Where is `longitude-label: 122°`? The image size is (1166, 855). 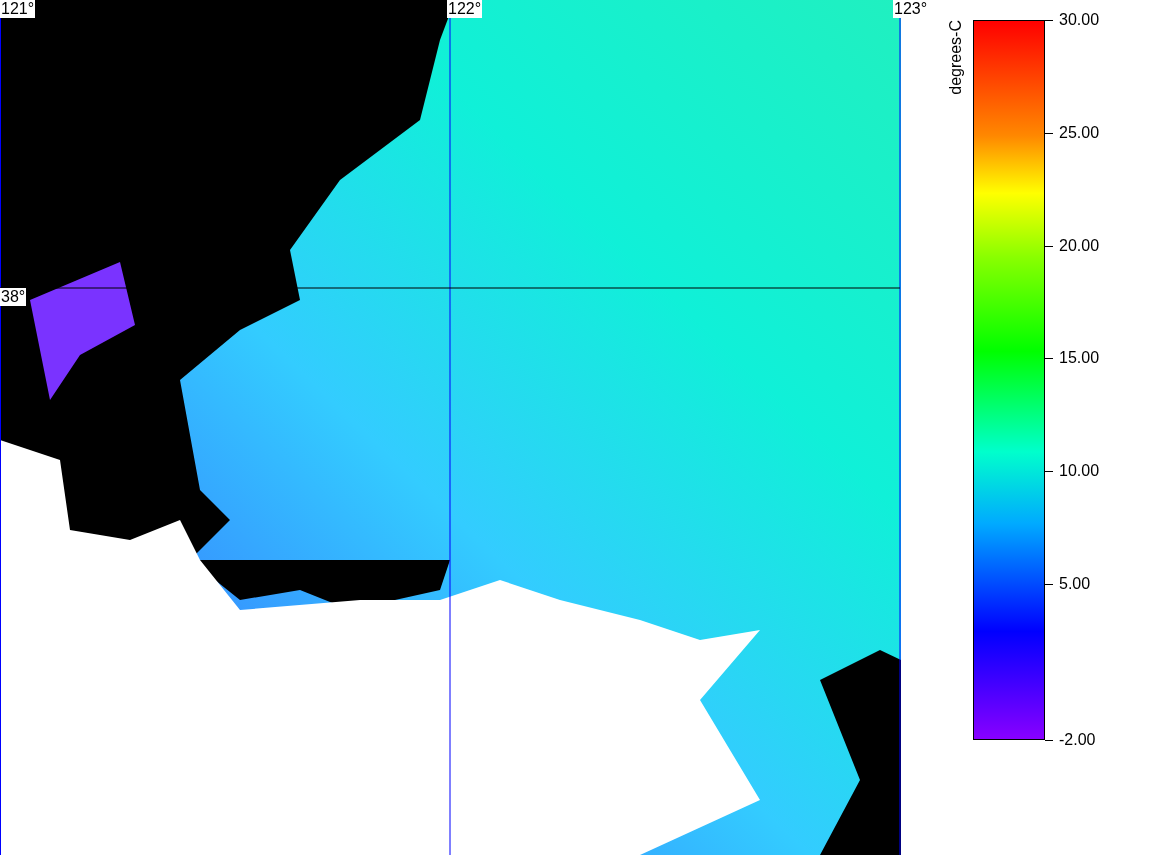
longitude-label: 122° is located at coordinates (465, 9).